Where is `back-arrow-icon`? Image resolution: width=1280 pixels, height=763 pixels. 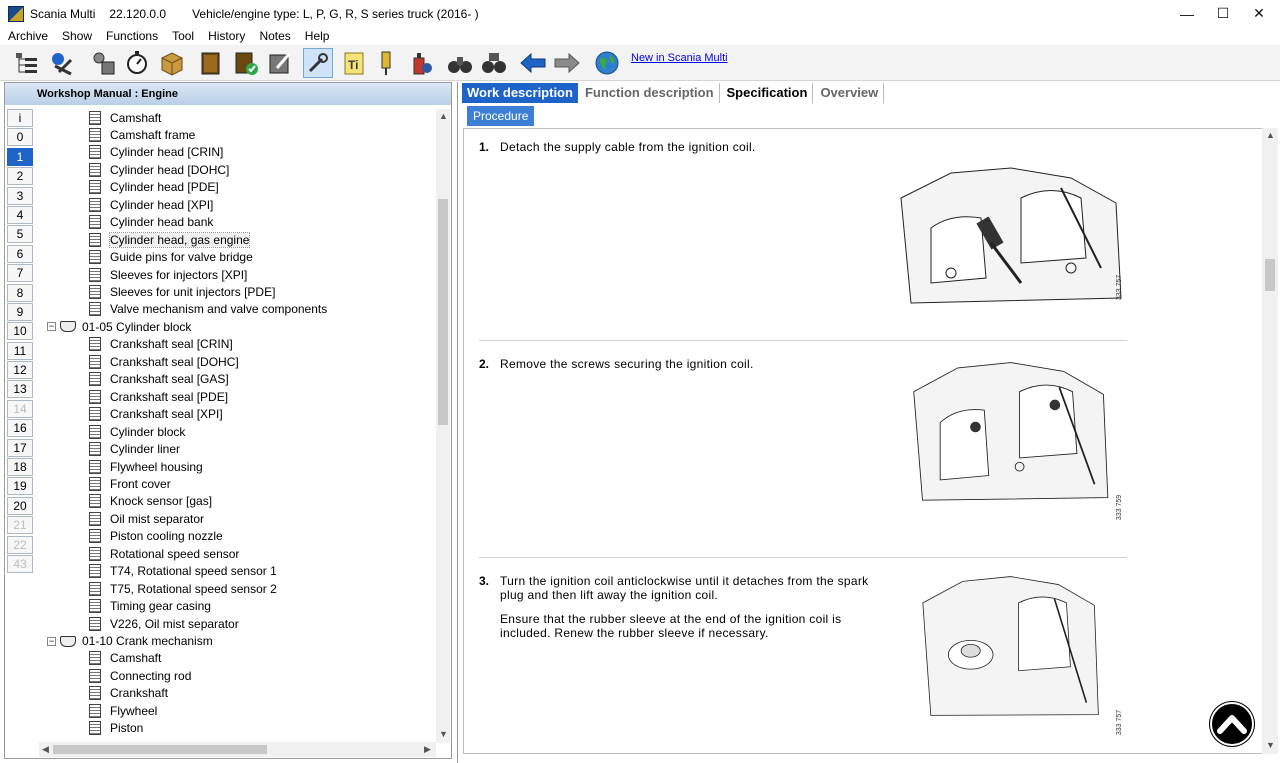 back-arrow-icon is located at coordinates (533, 63).